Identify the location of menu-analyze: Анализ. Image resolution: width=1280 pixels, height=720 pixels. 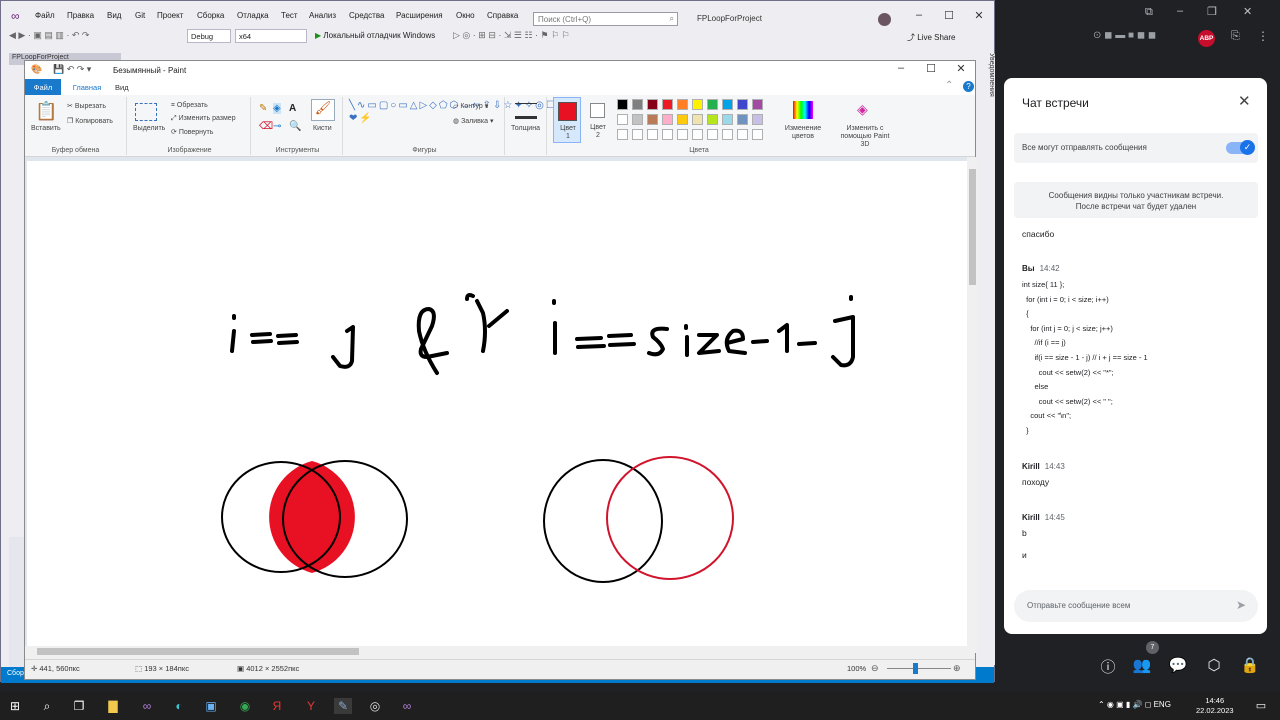
(322, 15).